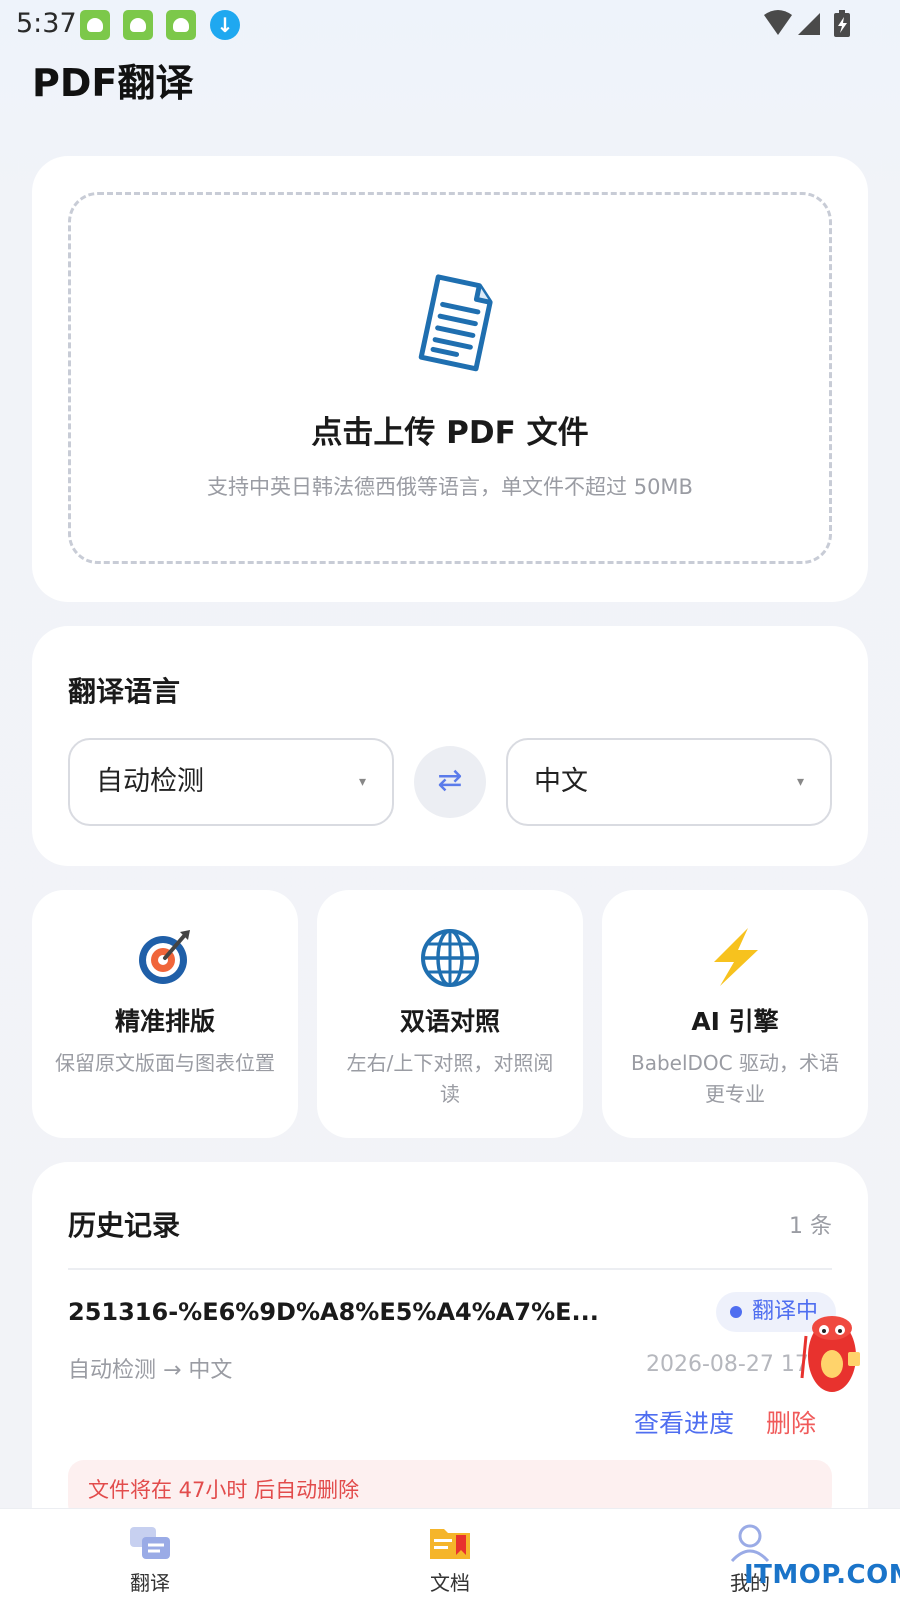  Describe the element at coordinates (822, 1575) in the screenshot. I see `watermark: ITMOP.COM` at that location.